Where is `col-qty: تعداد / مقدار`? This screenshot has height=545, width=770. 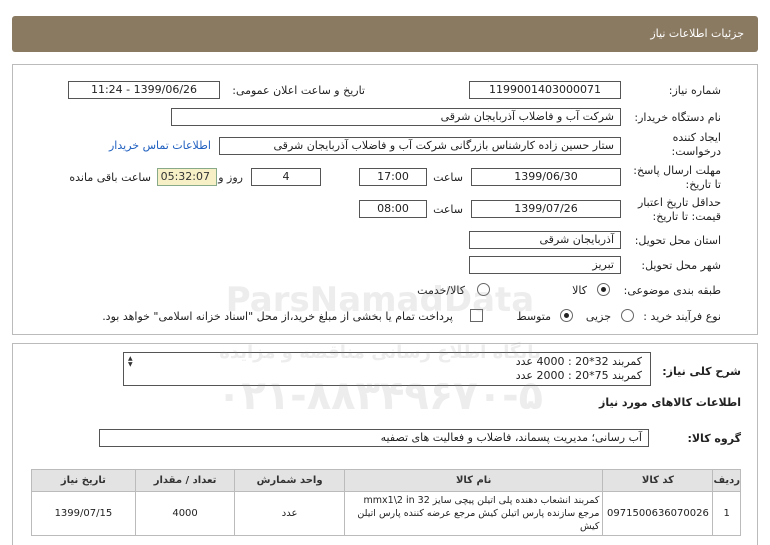
col-qty: تعداد / مقدار is located at coordinates (185, 480).